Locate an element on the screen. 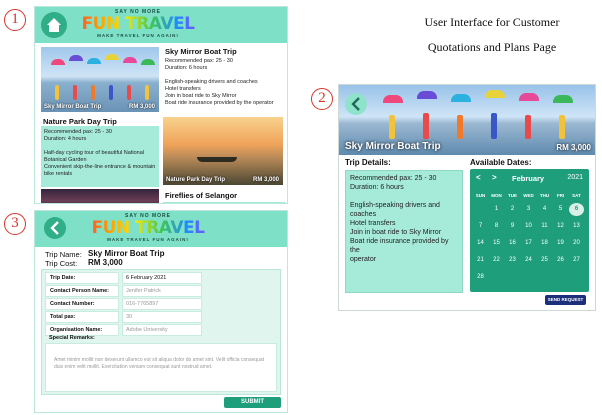 The width and height of the screenshot is (602, 415). chevron-left-icon is located at coordinates (355, 104).